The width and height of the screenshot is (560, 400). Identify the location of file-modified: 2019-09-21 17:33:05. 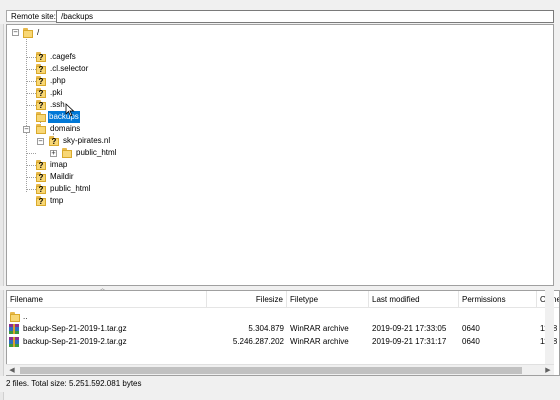
(409, 328).